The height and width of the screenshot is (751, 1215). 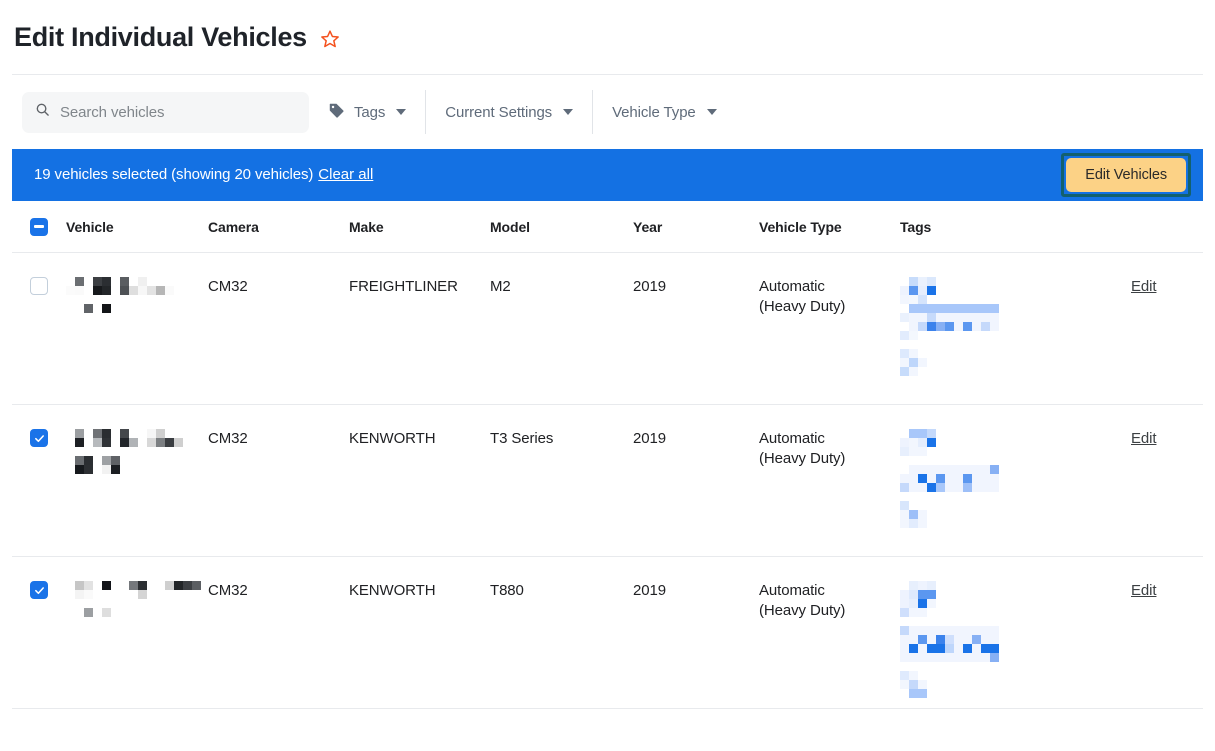 I want to click on search-icon, so click(x=42, y=112).